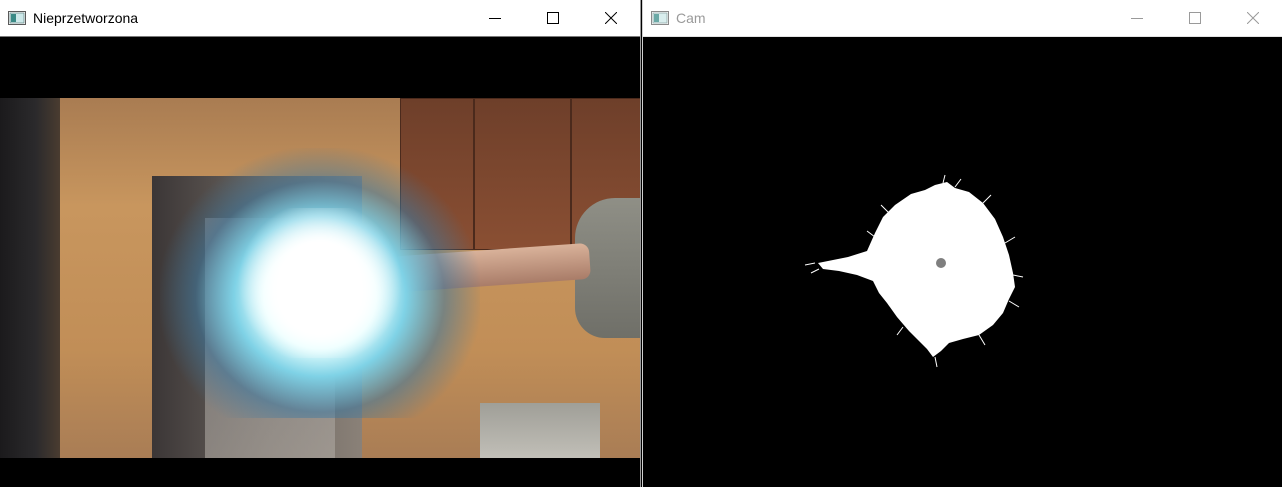 This screenshot has height=487, width=1282. What do you see at coordinates (691, 18) in the screenshot?
I see `window-title: Cam` at bounding box center [691, 18].